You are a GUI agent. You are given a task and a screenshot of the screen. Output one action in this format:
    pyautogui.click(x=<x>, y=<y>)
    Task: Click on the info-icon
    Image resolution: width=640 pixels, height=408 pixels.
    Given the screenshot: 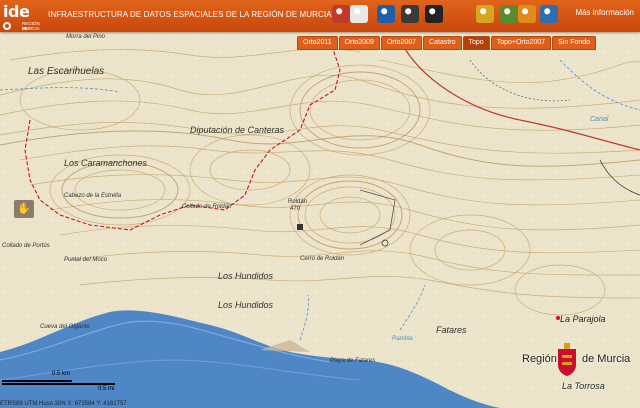 What is the action you would take?
    pyautogui.click(x=386, y=14)
    